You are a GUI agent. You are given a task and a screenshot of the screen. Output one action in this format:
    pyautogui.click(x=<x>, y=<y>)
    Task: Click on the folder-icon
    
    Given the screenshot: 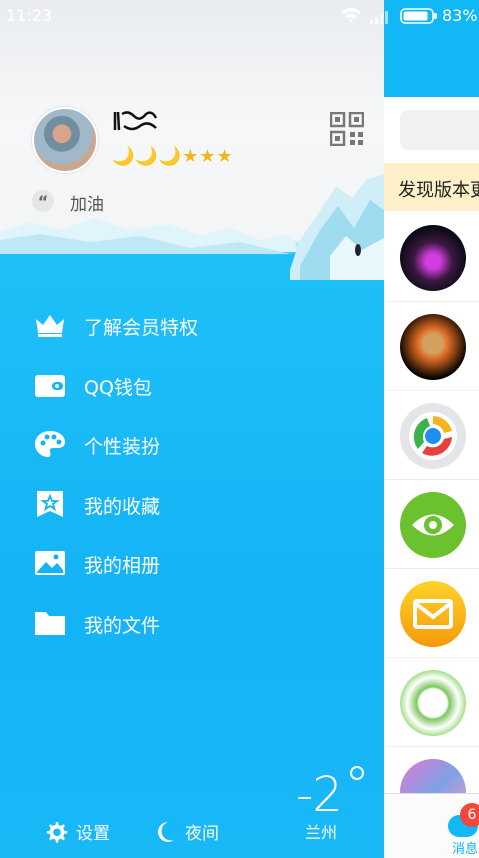 What is the action you would take?
    pyautogui.click(x=50, y=623)
    